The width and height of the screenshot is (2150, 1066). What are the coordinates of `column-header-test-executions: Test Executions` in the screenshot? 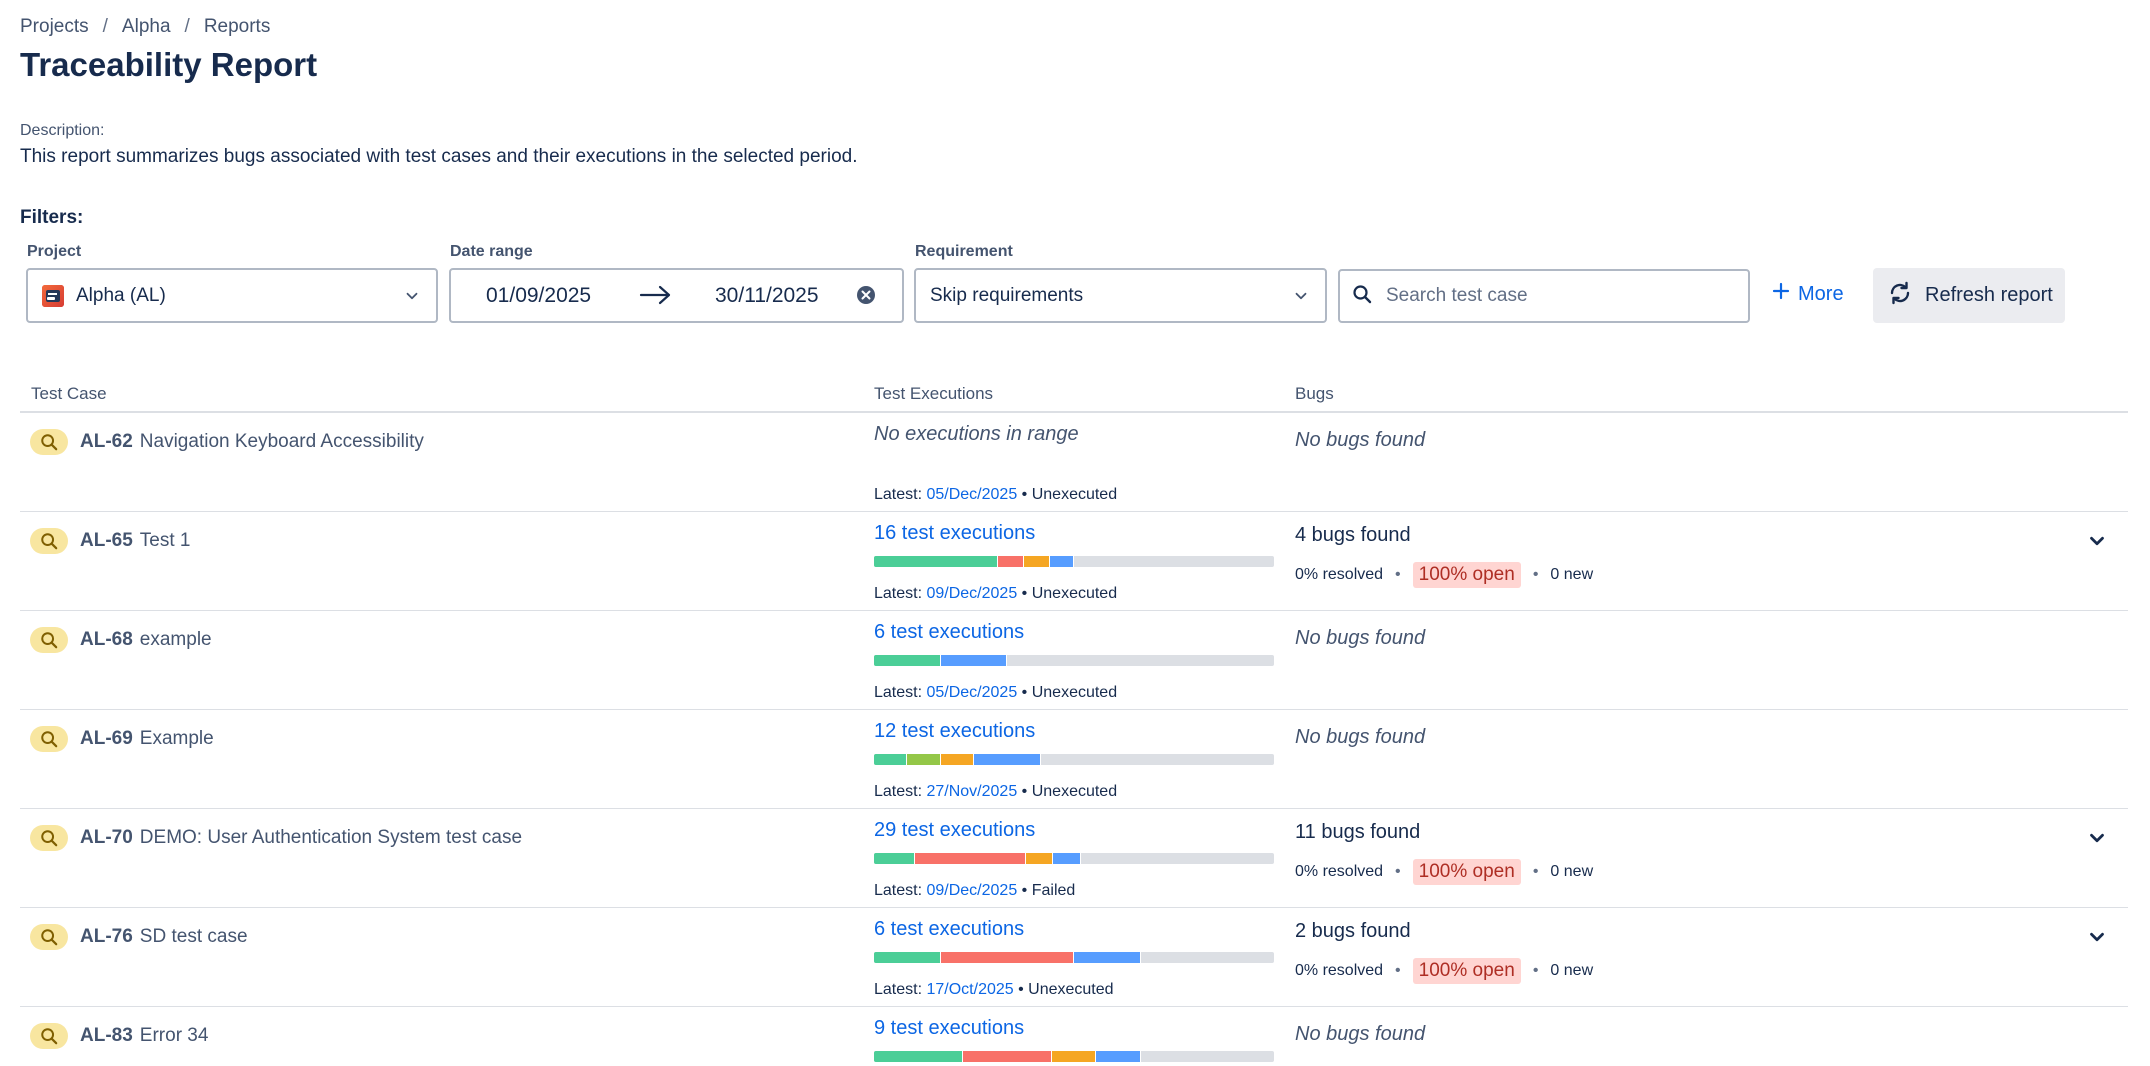 It's located at (934, 393).